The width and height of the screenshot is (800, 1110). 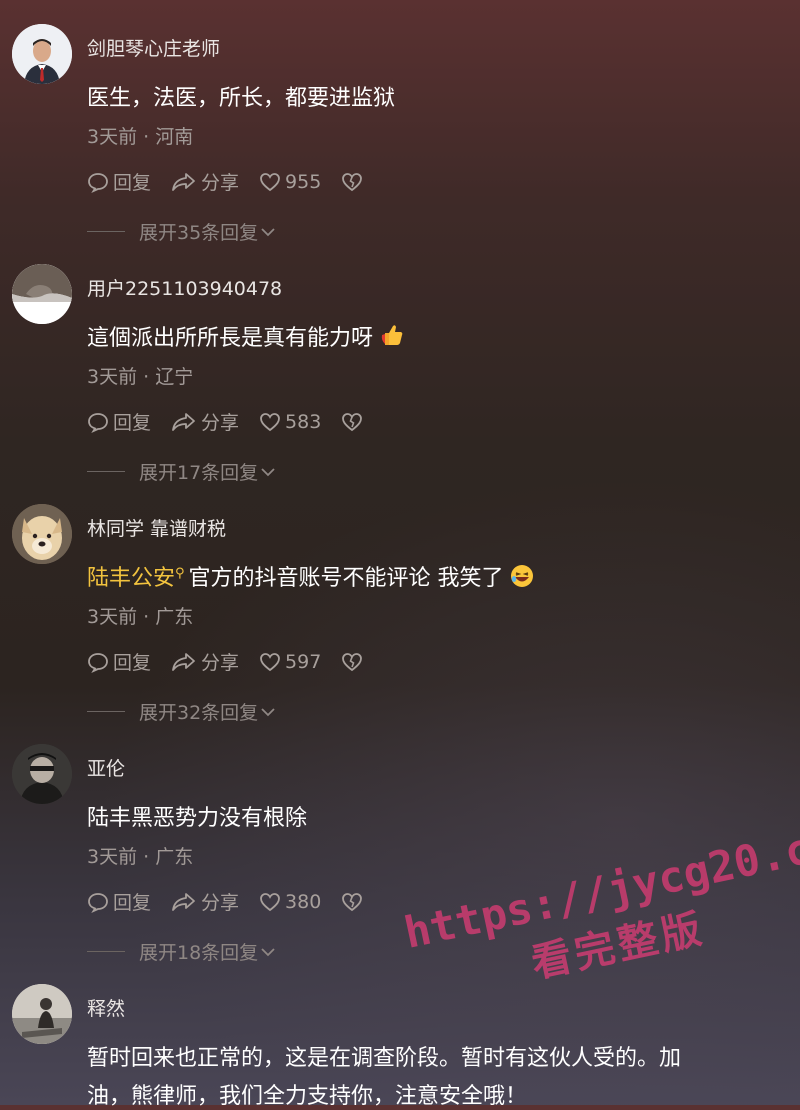 What do you see at coordinates (310, 576) in the screenshot?
I see `comment-text: 陆丰公安⚲ 官方的抖音账号不能评论 我笑了` at bounding box center [310, 576].